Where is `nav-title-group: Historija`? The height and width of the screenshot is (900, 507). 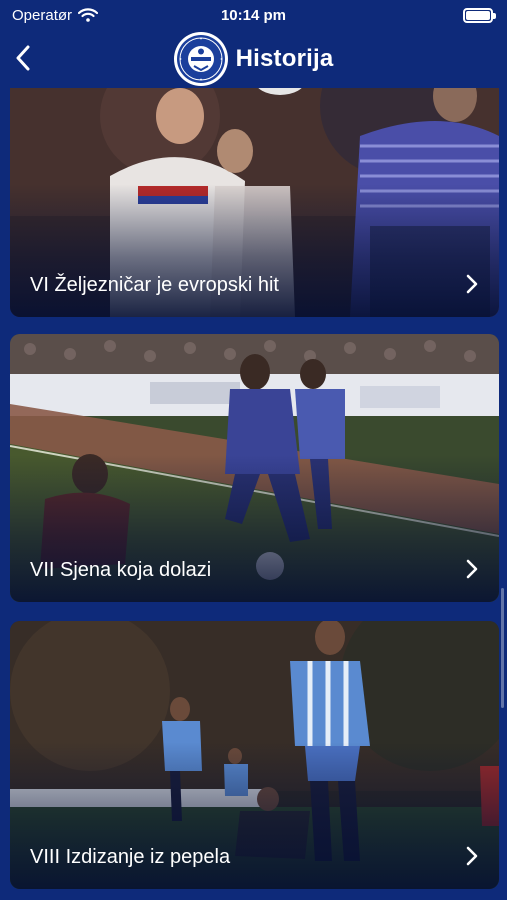
nav-title-group: Historija is located at coordinates (253, 59).